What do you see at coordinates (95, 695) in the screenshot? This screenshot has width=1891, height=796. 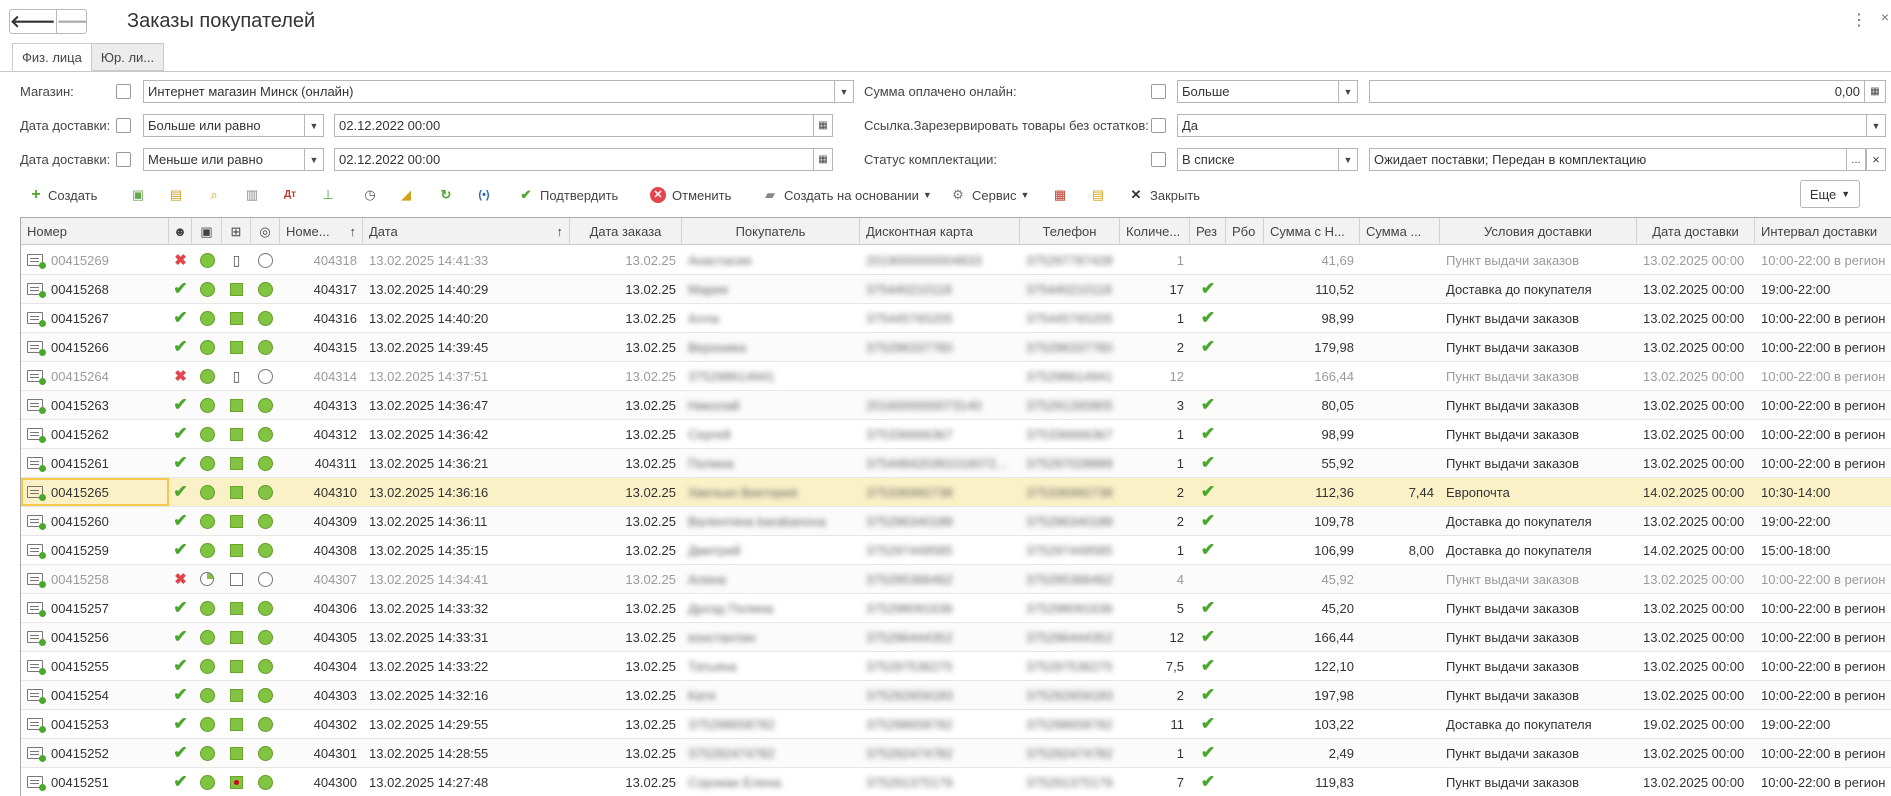 I see `order-number-cell: 00415254` at bounding box center [95, 695].